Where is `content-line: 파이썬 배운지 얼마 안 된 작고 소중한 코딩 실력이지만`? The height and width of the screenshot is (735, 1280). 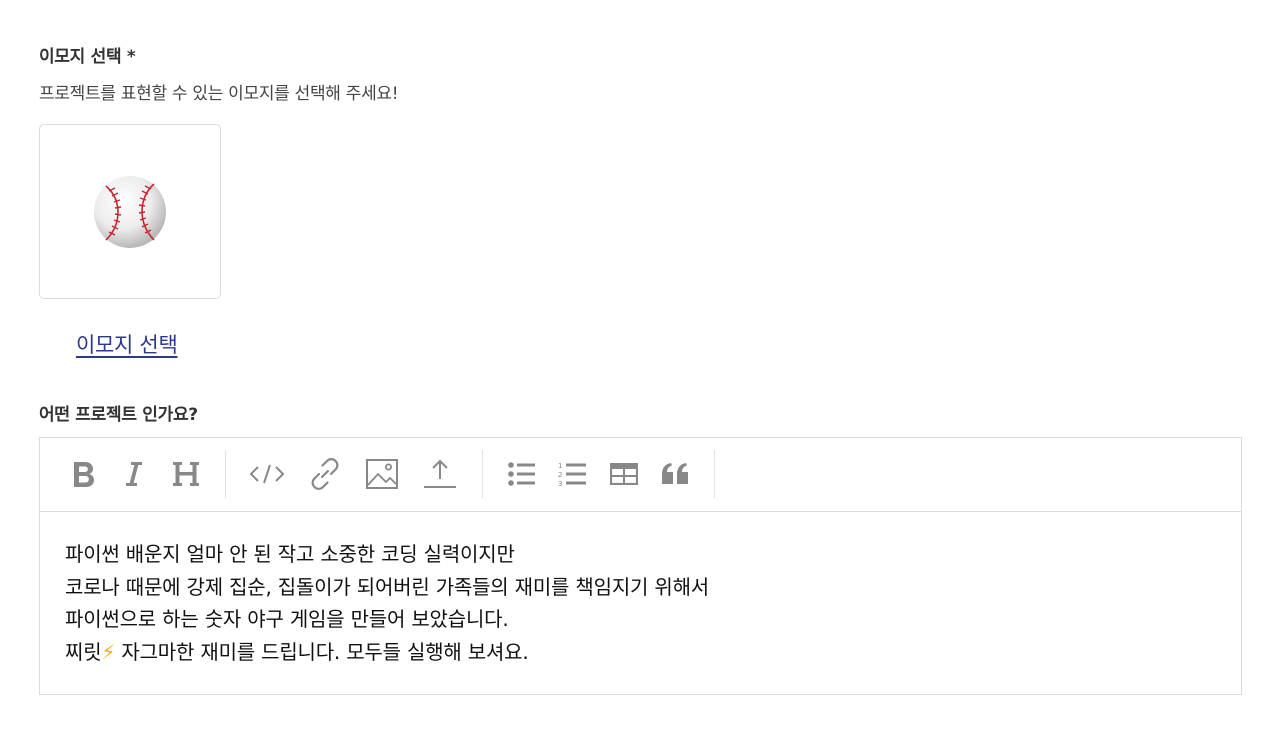
content-line: 파이썬 배운지 얼마 안 된 작고 소중한 코딩 실력이지만 is located at coordinates (290, 554).